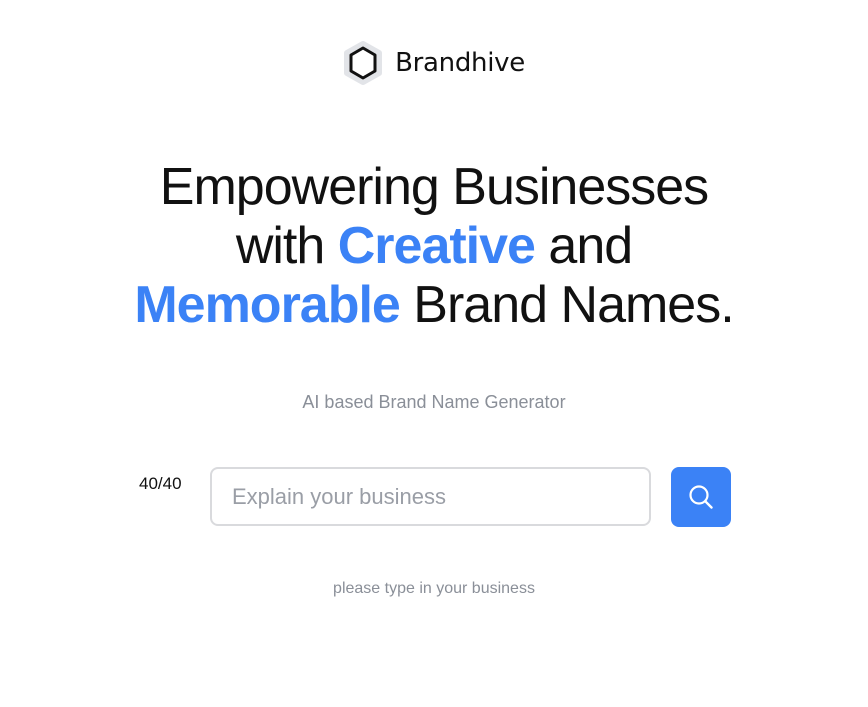 This screenshot has width=868, height=707. I want to click on headline-line-3-post: Brand Names., so click(566, 305).